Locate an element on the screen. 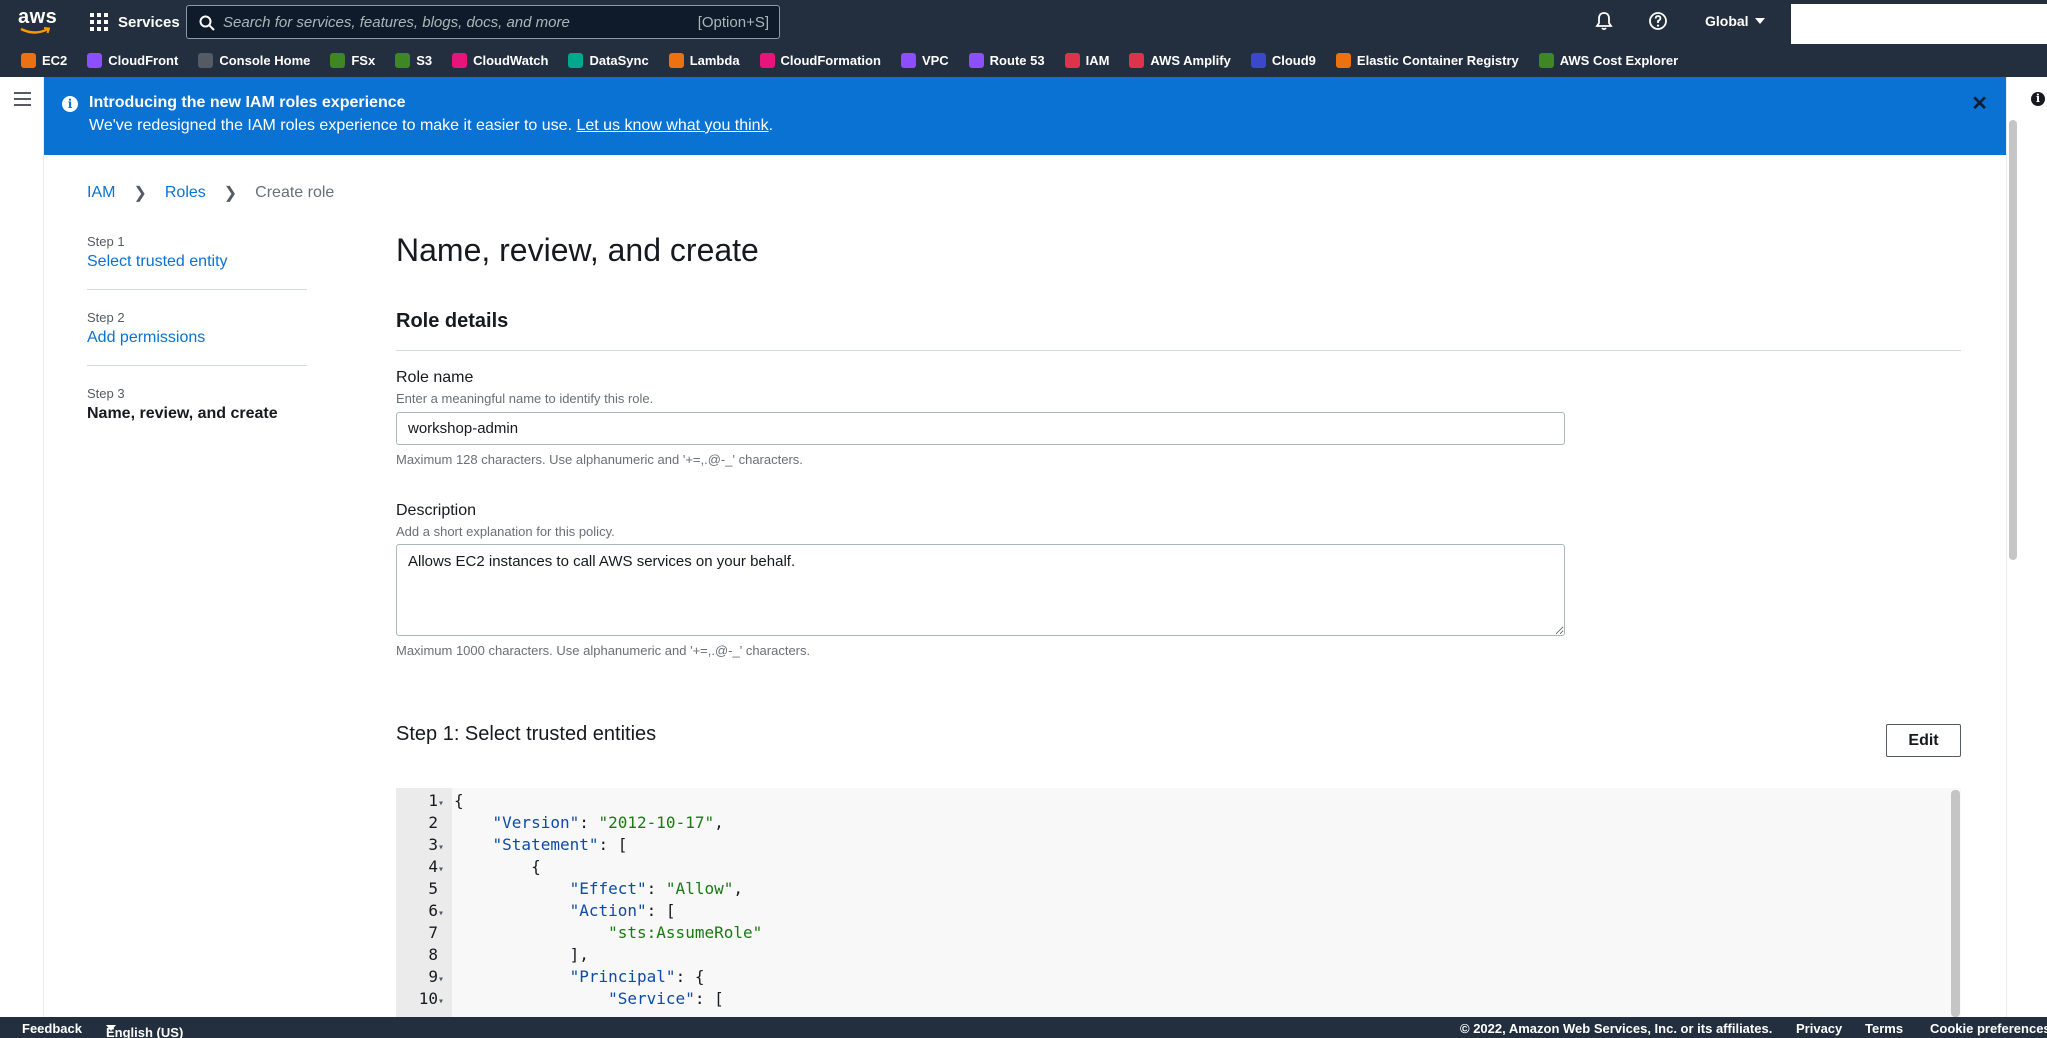 Image resolution: width=2047 pixels, height=1038 pixels. favorite-cloudwatch: CloudWatch is located at coordinates (500, 60).